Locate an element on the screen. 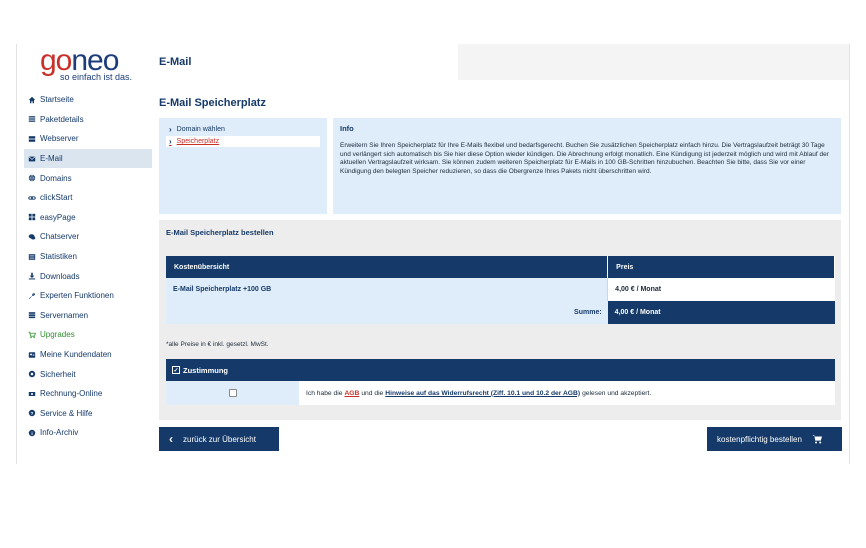 The width and height of the screenshot is (866, 548). server-icon is located at coordinates (31, 138).